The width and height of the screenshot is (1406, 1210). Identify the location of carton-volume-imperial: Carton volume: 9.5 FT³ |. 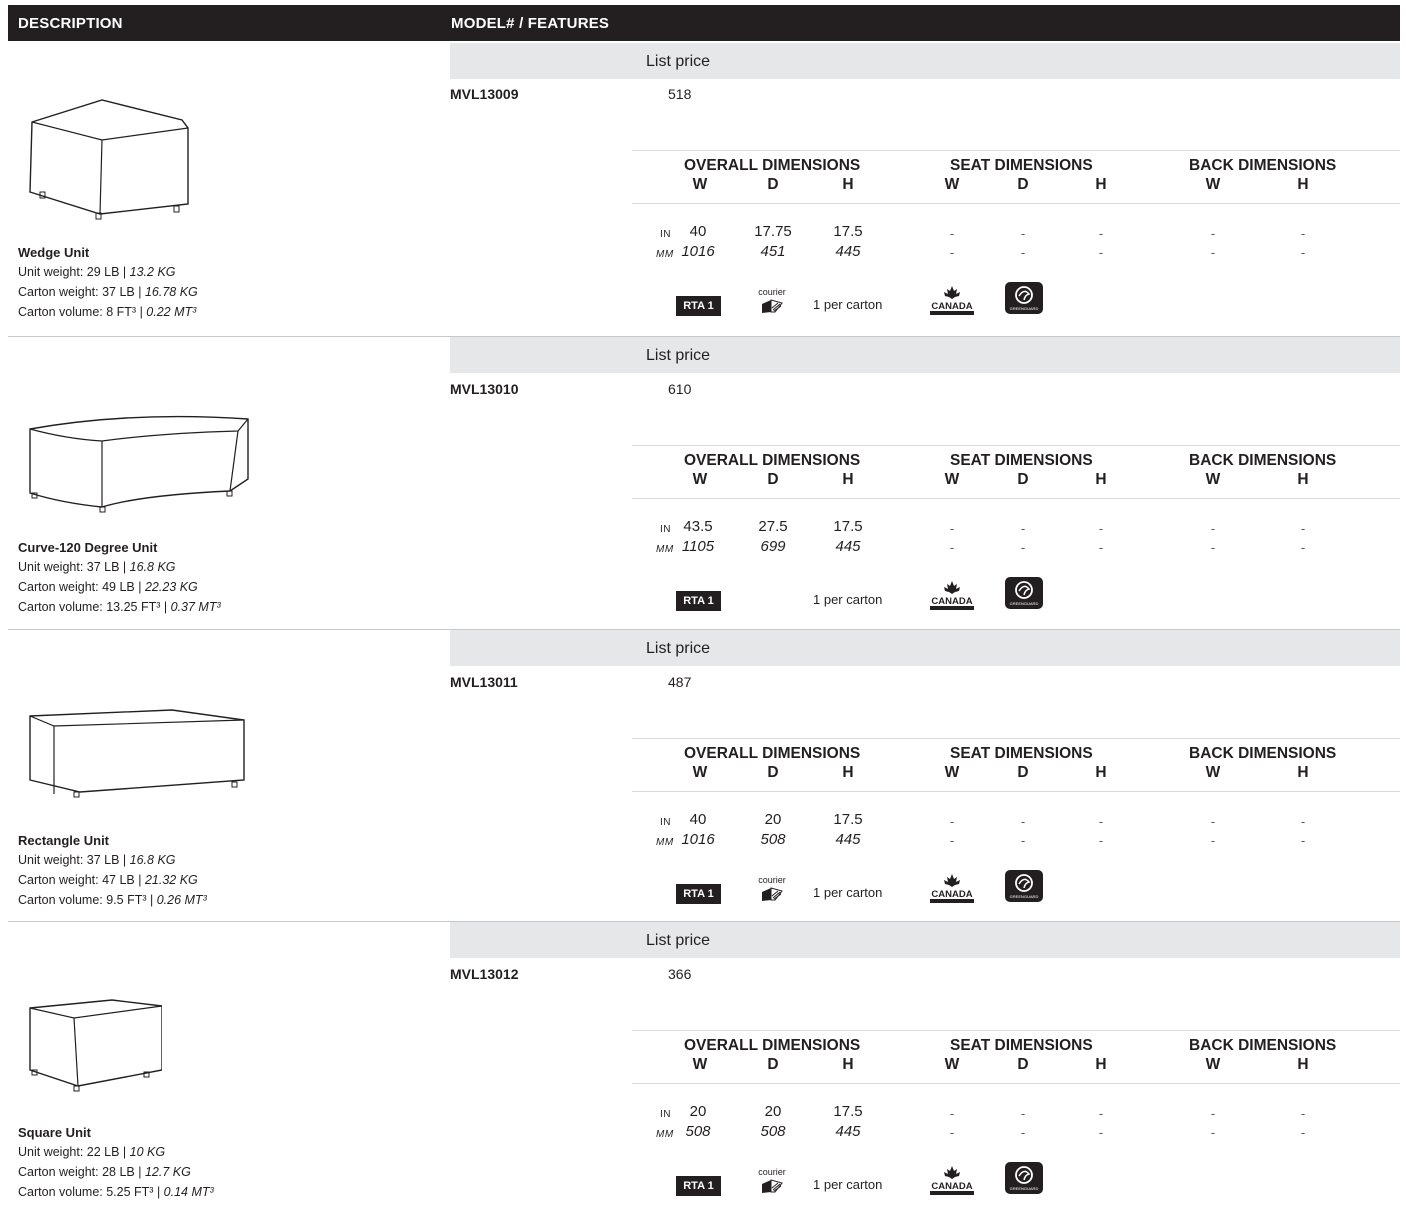
(87, 900).